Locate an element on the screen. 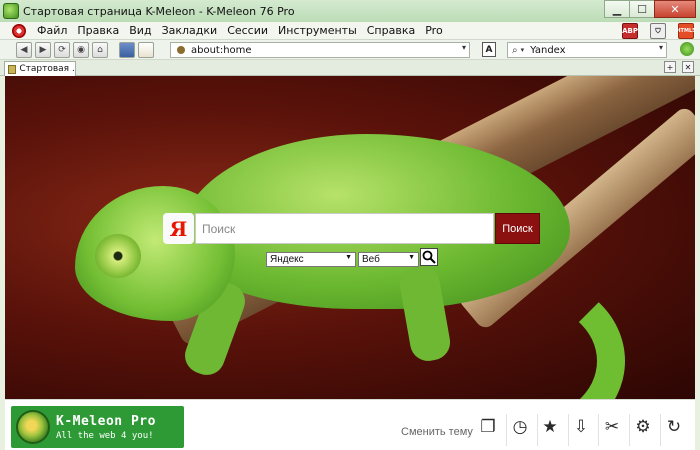  yandex-logo: Я is located at coordinates (178, 228).